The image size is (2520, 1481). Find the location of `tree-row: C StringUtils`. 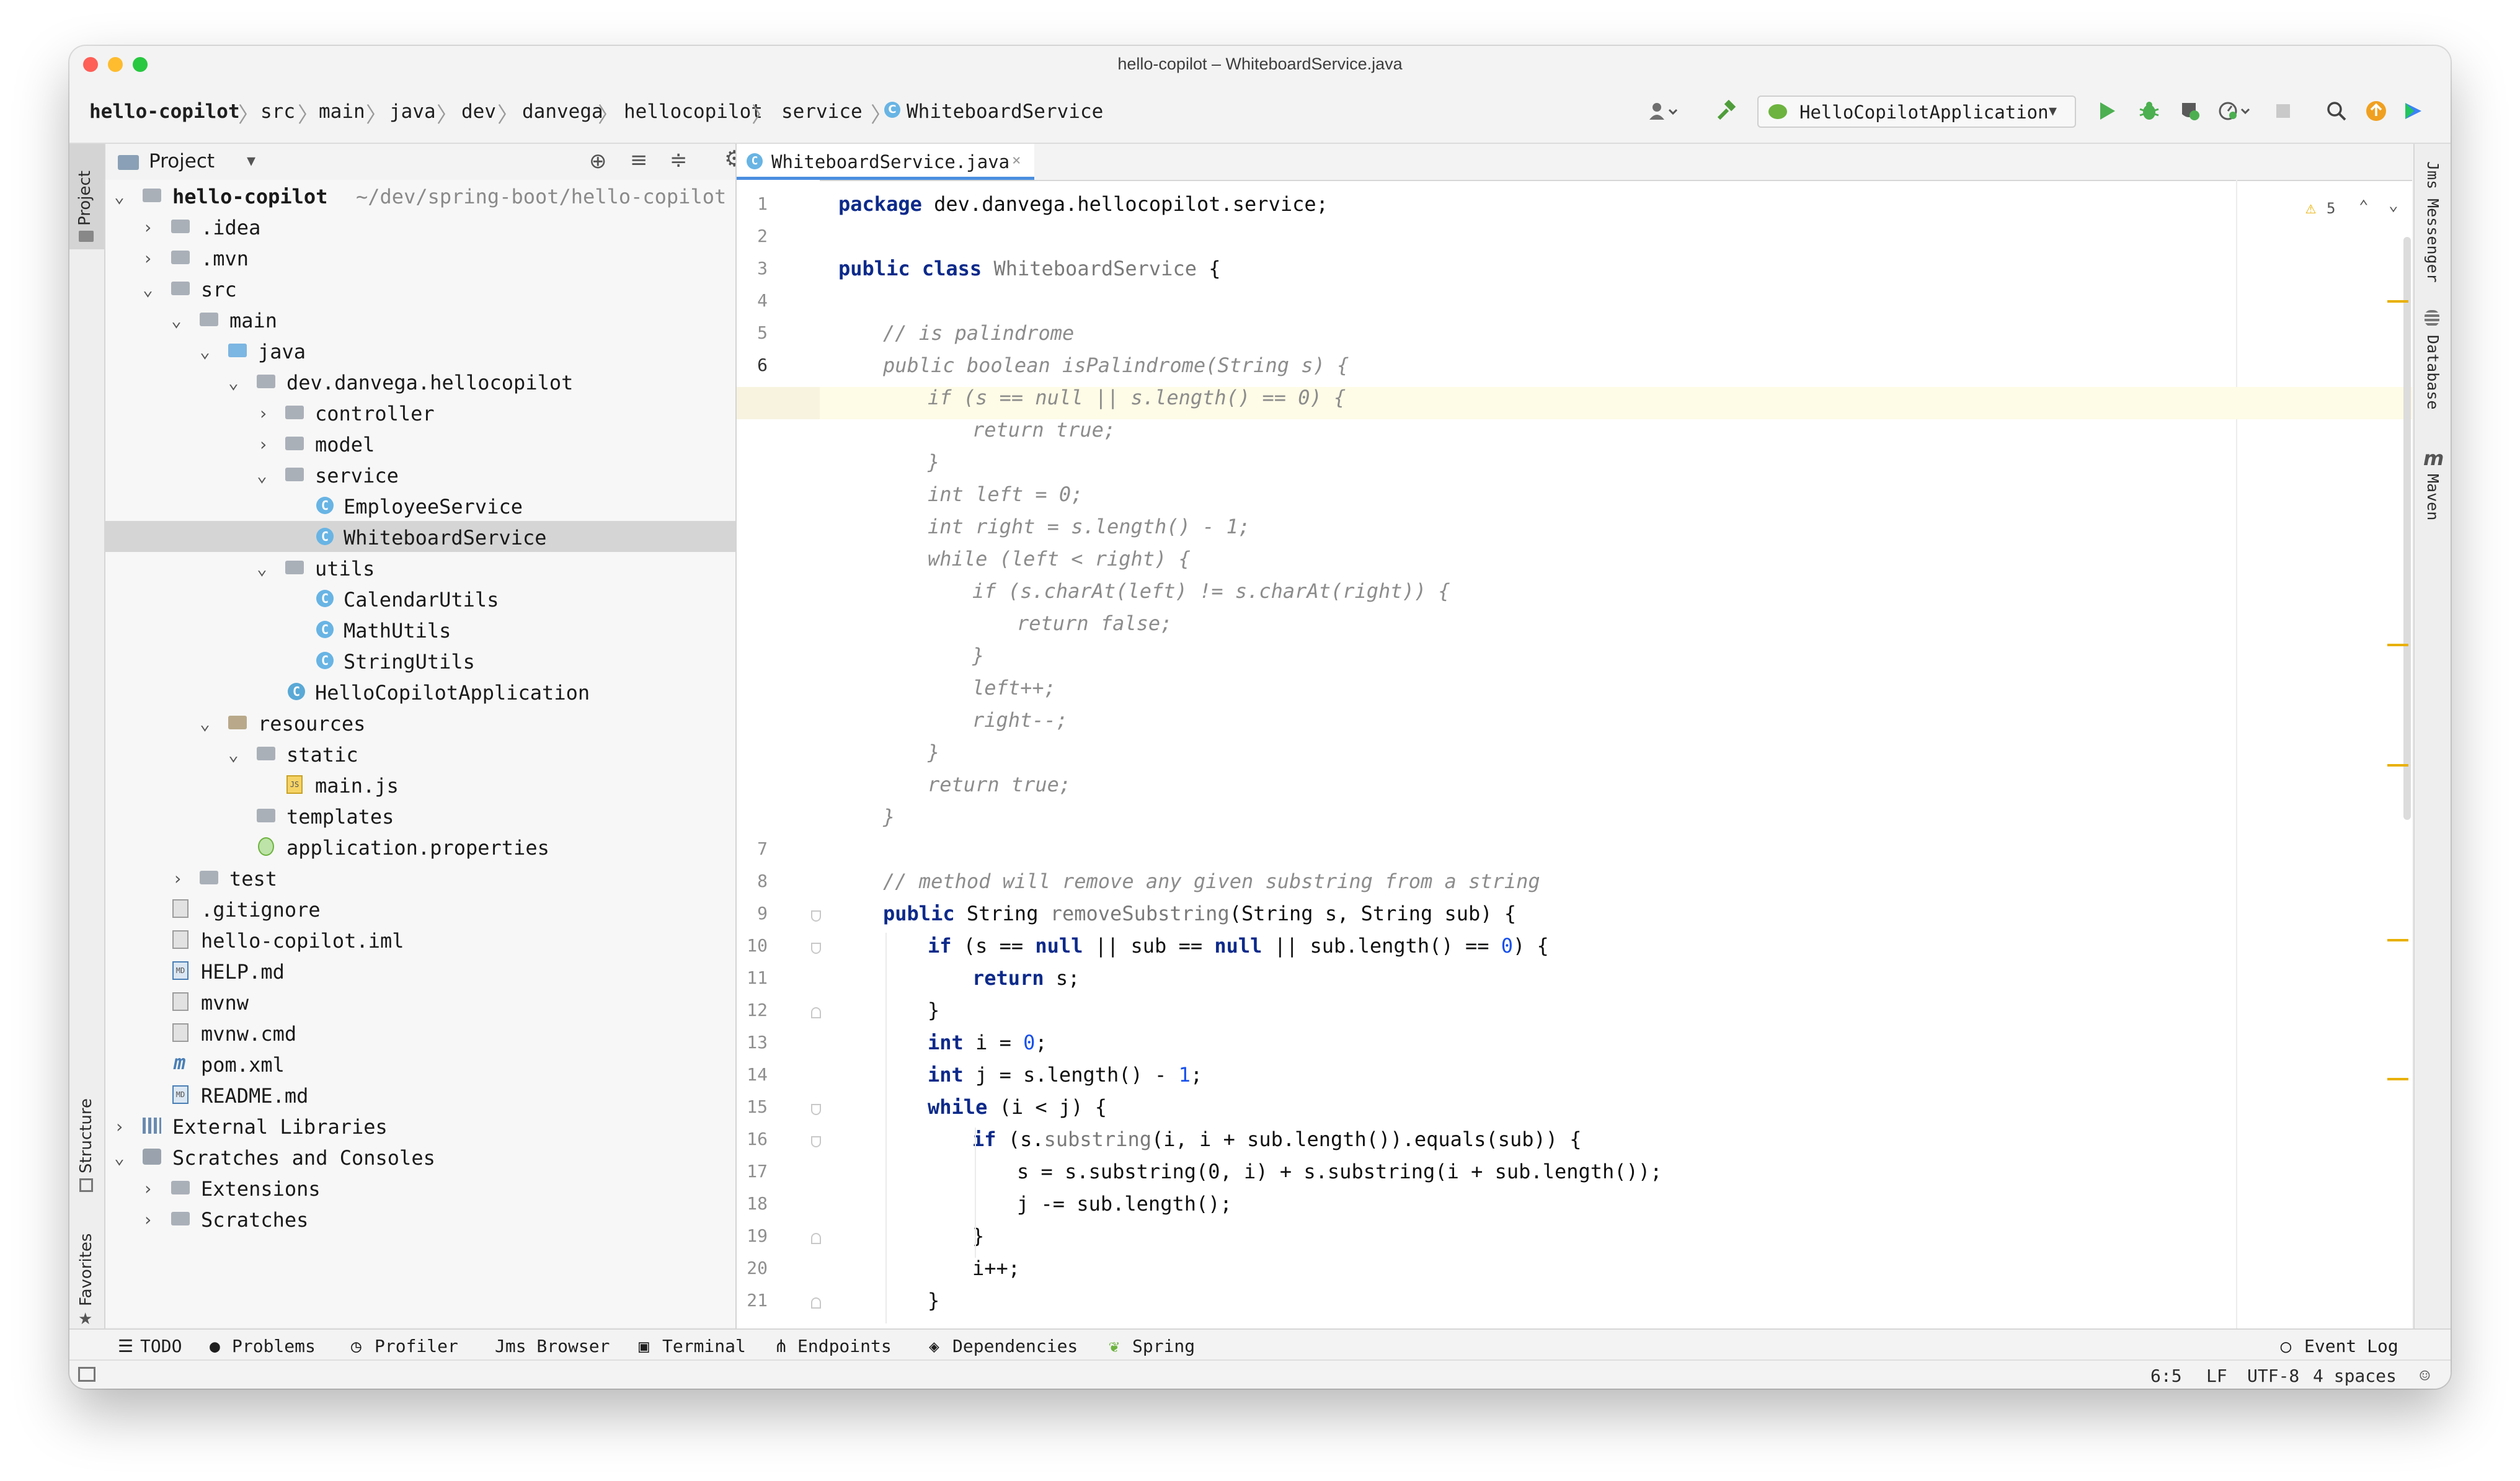

tree-row: C StringUtils is located at coordinates (420, 660).